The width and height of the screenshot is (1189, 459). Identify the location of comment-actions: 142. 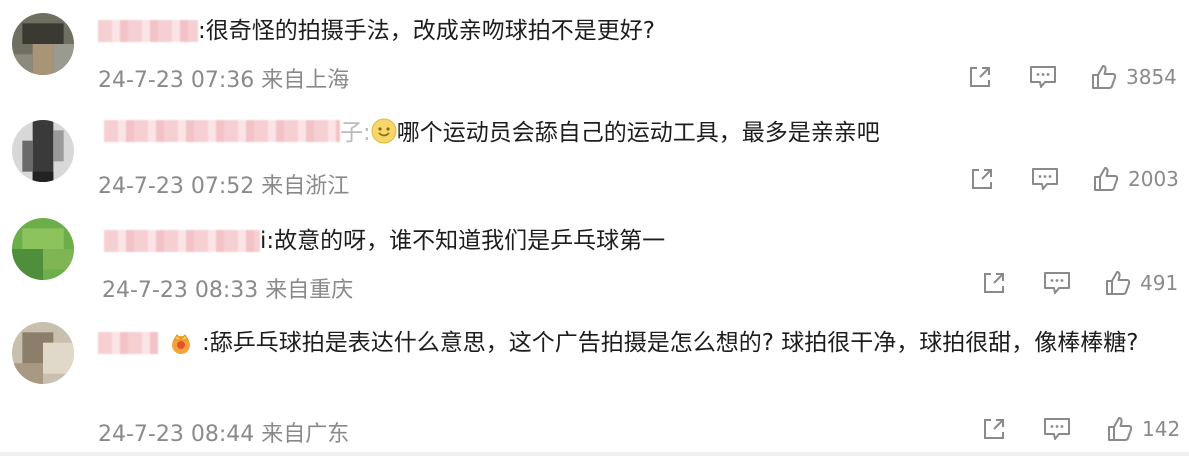
(1080, 429).